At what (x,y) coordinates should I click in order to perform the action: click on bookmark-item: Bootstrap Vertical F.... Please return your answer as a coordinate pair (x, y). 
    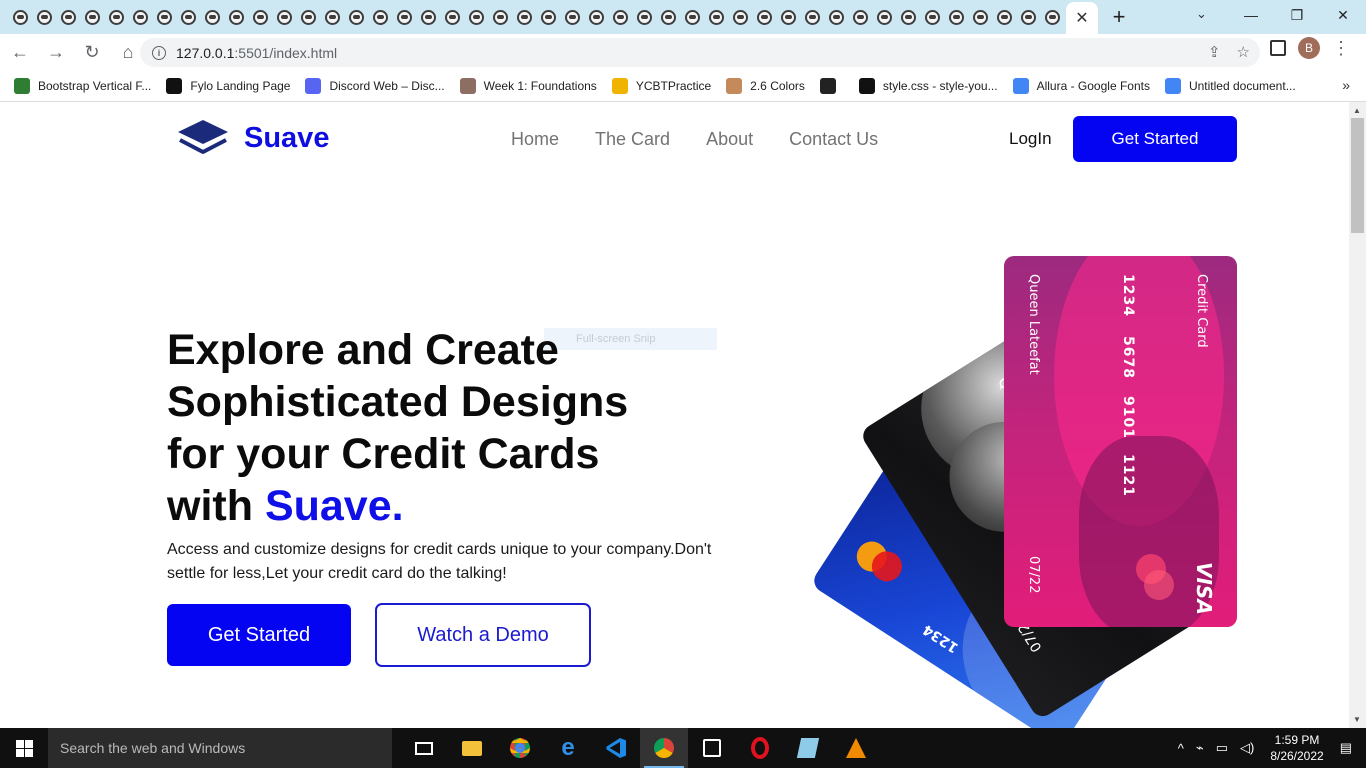
    Looking at the image, I should click on (82, 86).